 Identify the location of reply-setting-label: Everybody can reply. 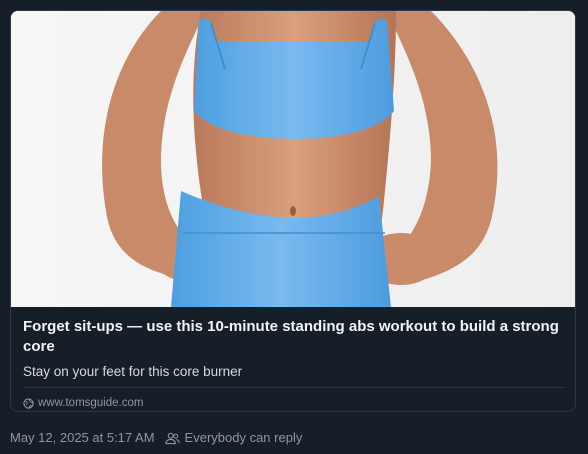
(243, 437).